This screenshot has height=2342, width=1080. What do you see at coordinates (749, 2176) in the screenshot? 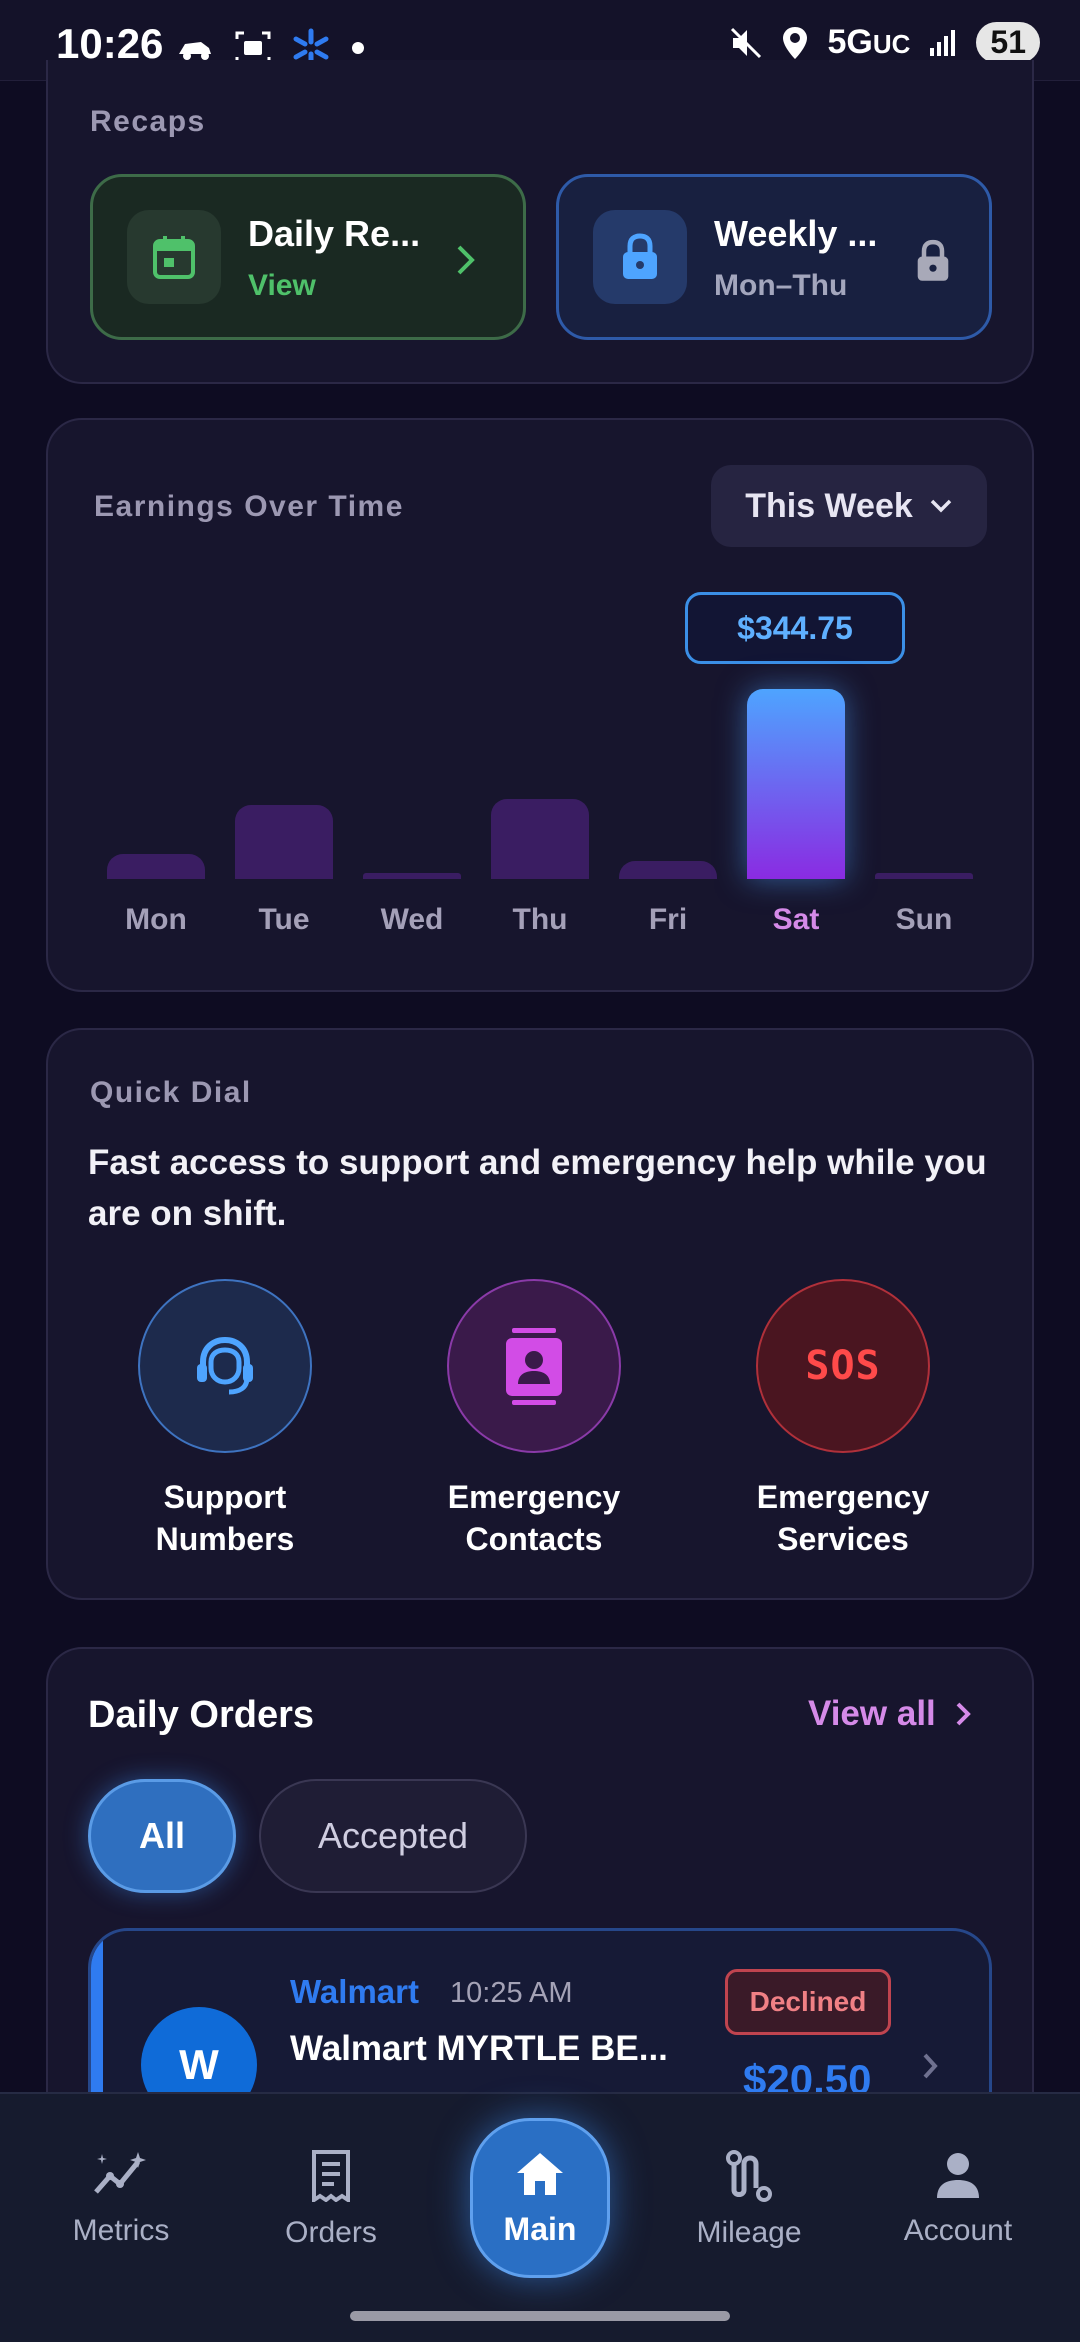
I see `route-icon` at bounding box center [749, 2176].